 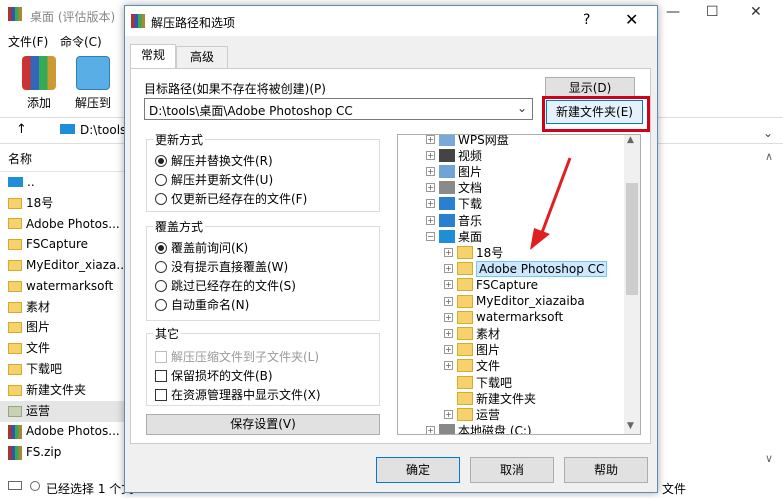 What do you see at coordinates (81, 41) in the screenshot?
I see `menu-command: 命令(C)` at bounding box center [81, 41].